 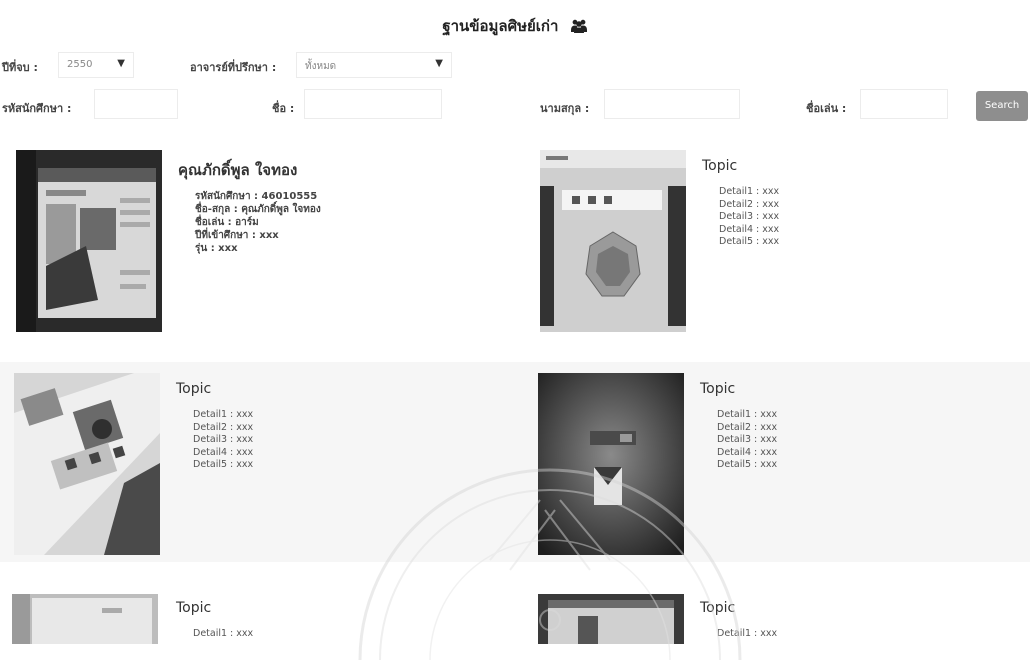 I want to click on first-name-input, so click(x=373, y=104).